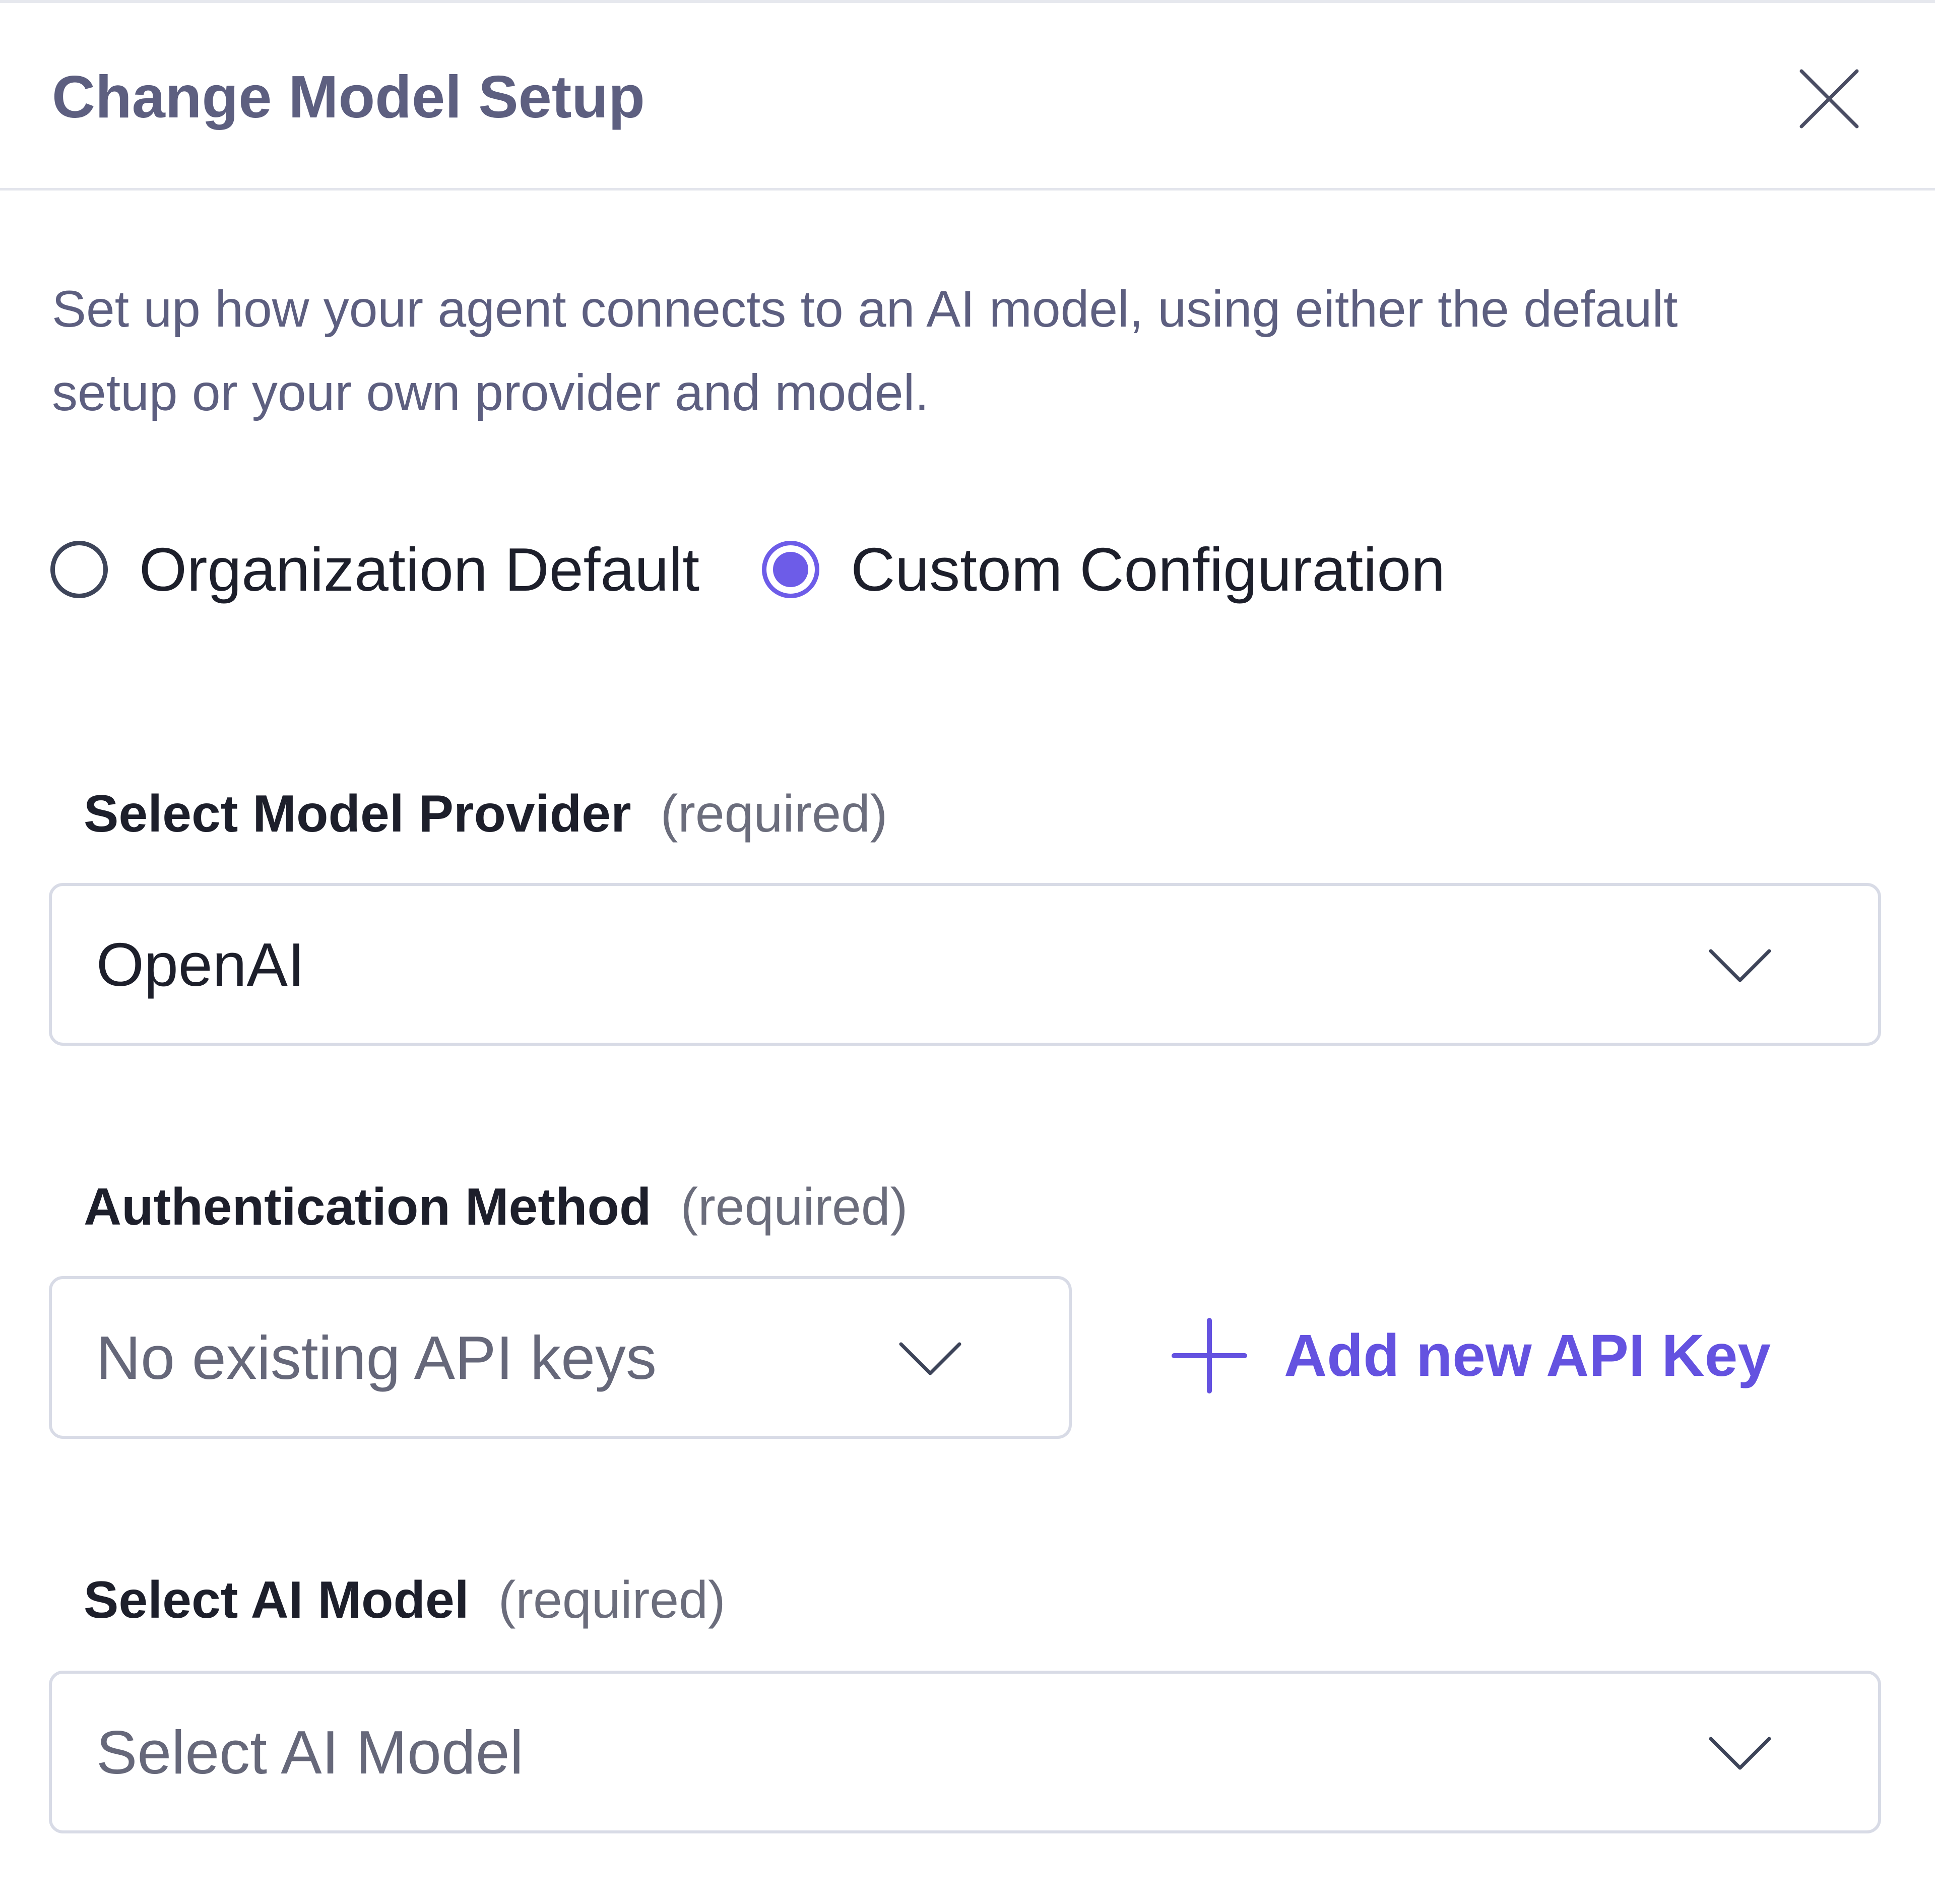 The width and height of the screenshot is (1935, 1904). I want to click on auth-method-placeholder: No existing API keys, so click(376, 1357).